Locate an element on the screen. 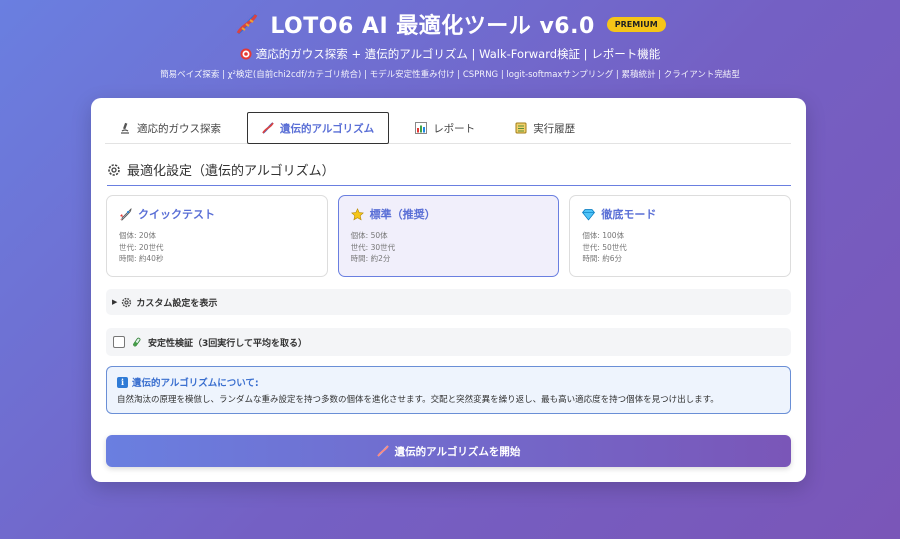 The height and width of the screenshot is (539, 900). mode-head: クイックテスト is located at coordinates (217, 214).